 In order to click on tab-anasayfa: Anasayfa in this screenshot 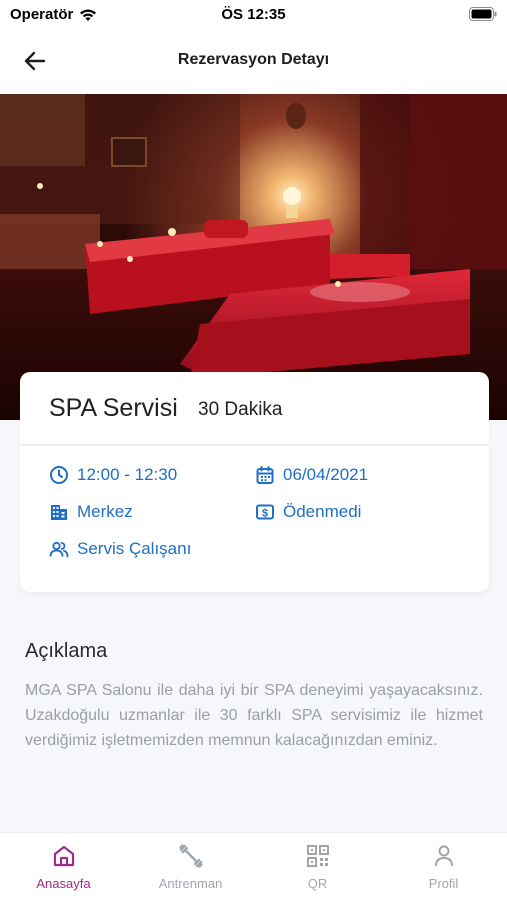, I will do `click(63, 867)`.